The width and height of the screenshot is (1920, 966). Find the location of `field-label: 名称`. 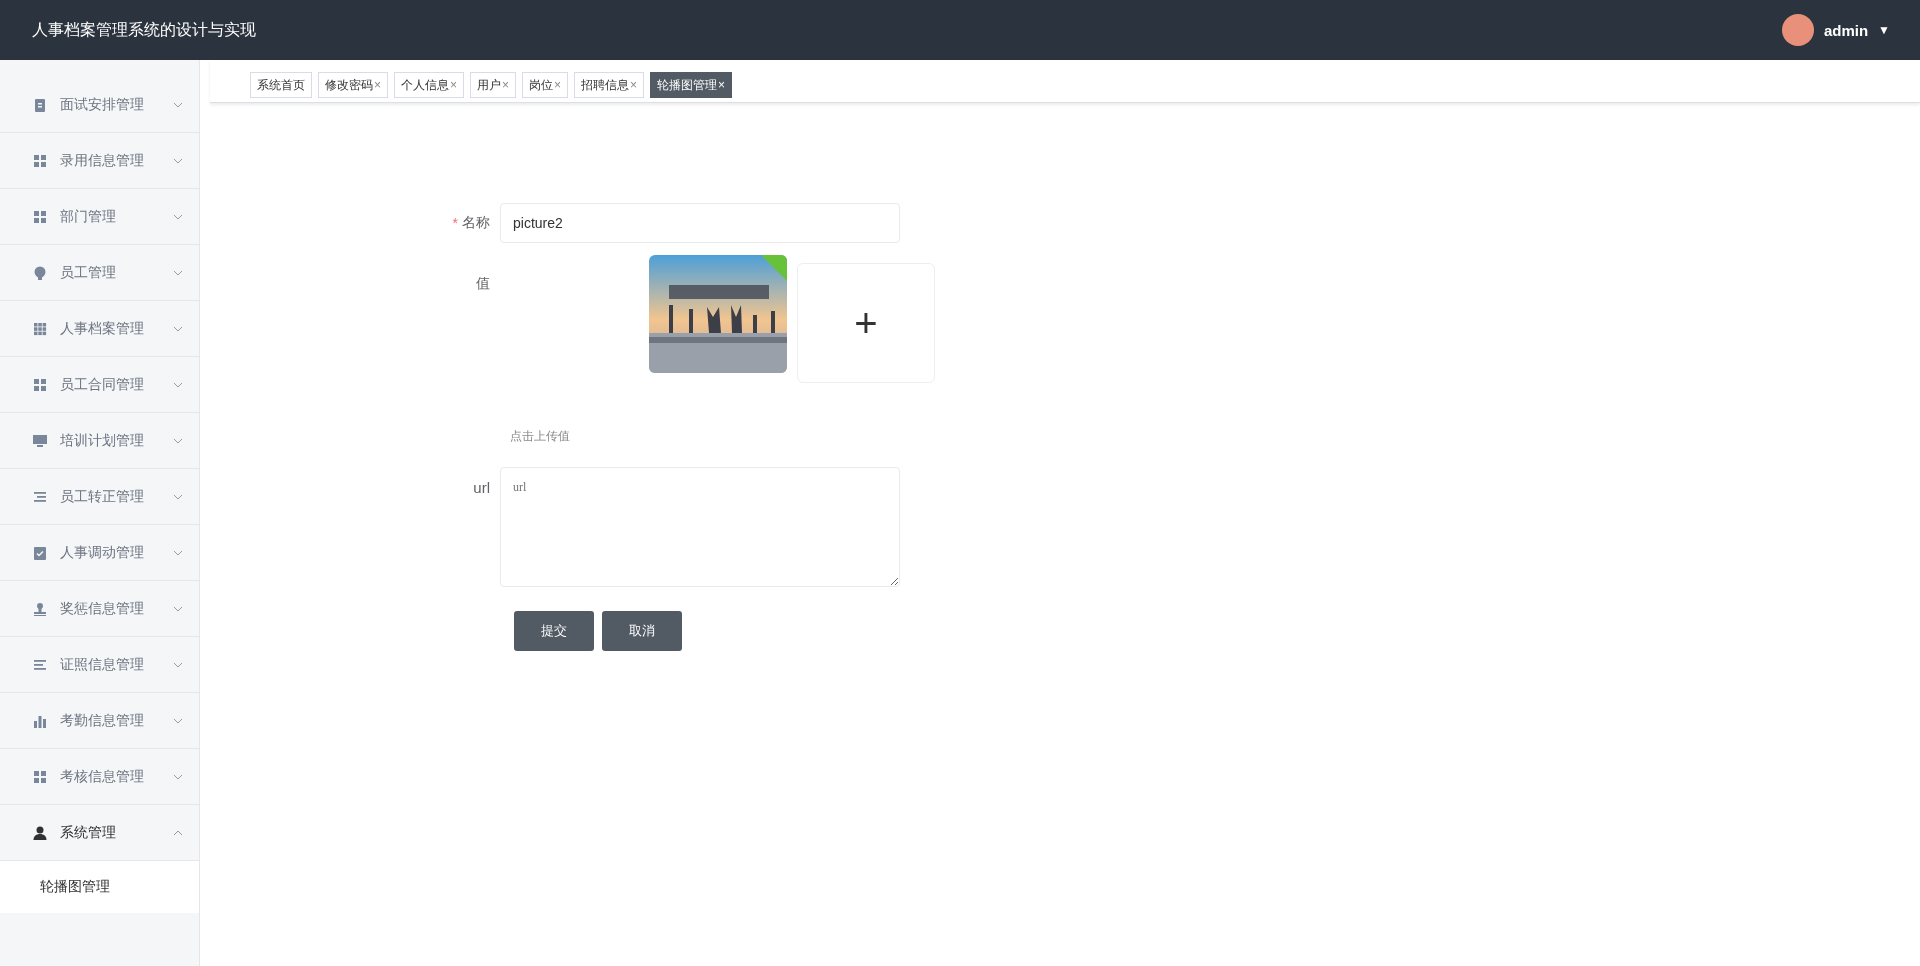

field-label: 名称 is located at coordinates (476, 223).